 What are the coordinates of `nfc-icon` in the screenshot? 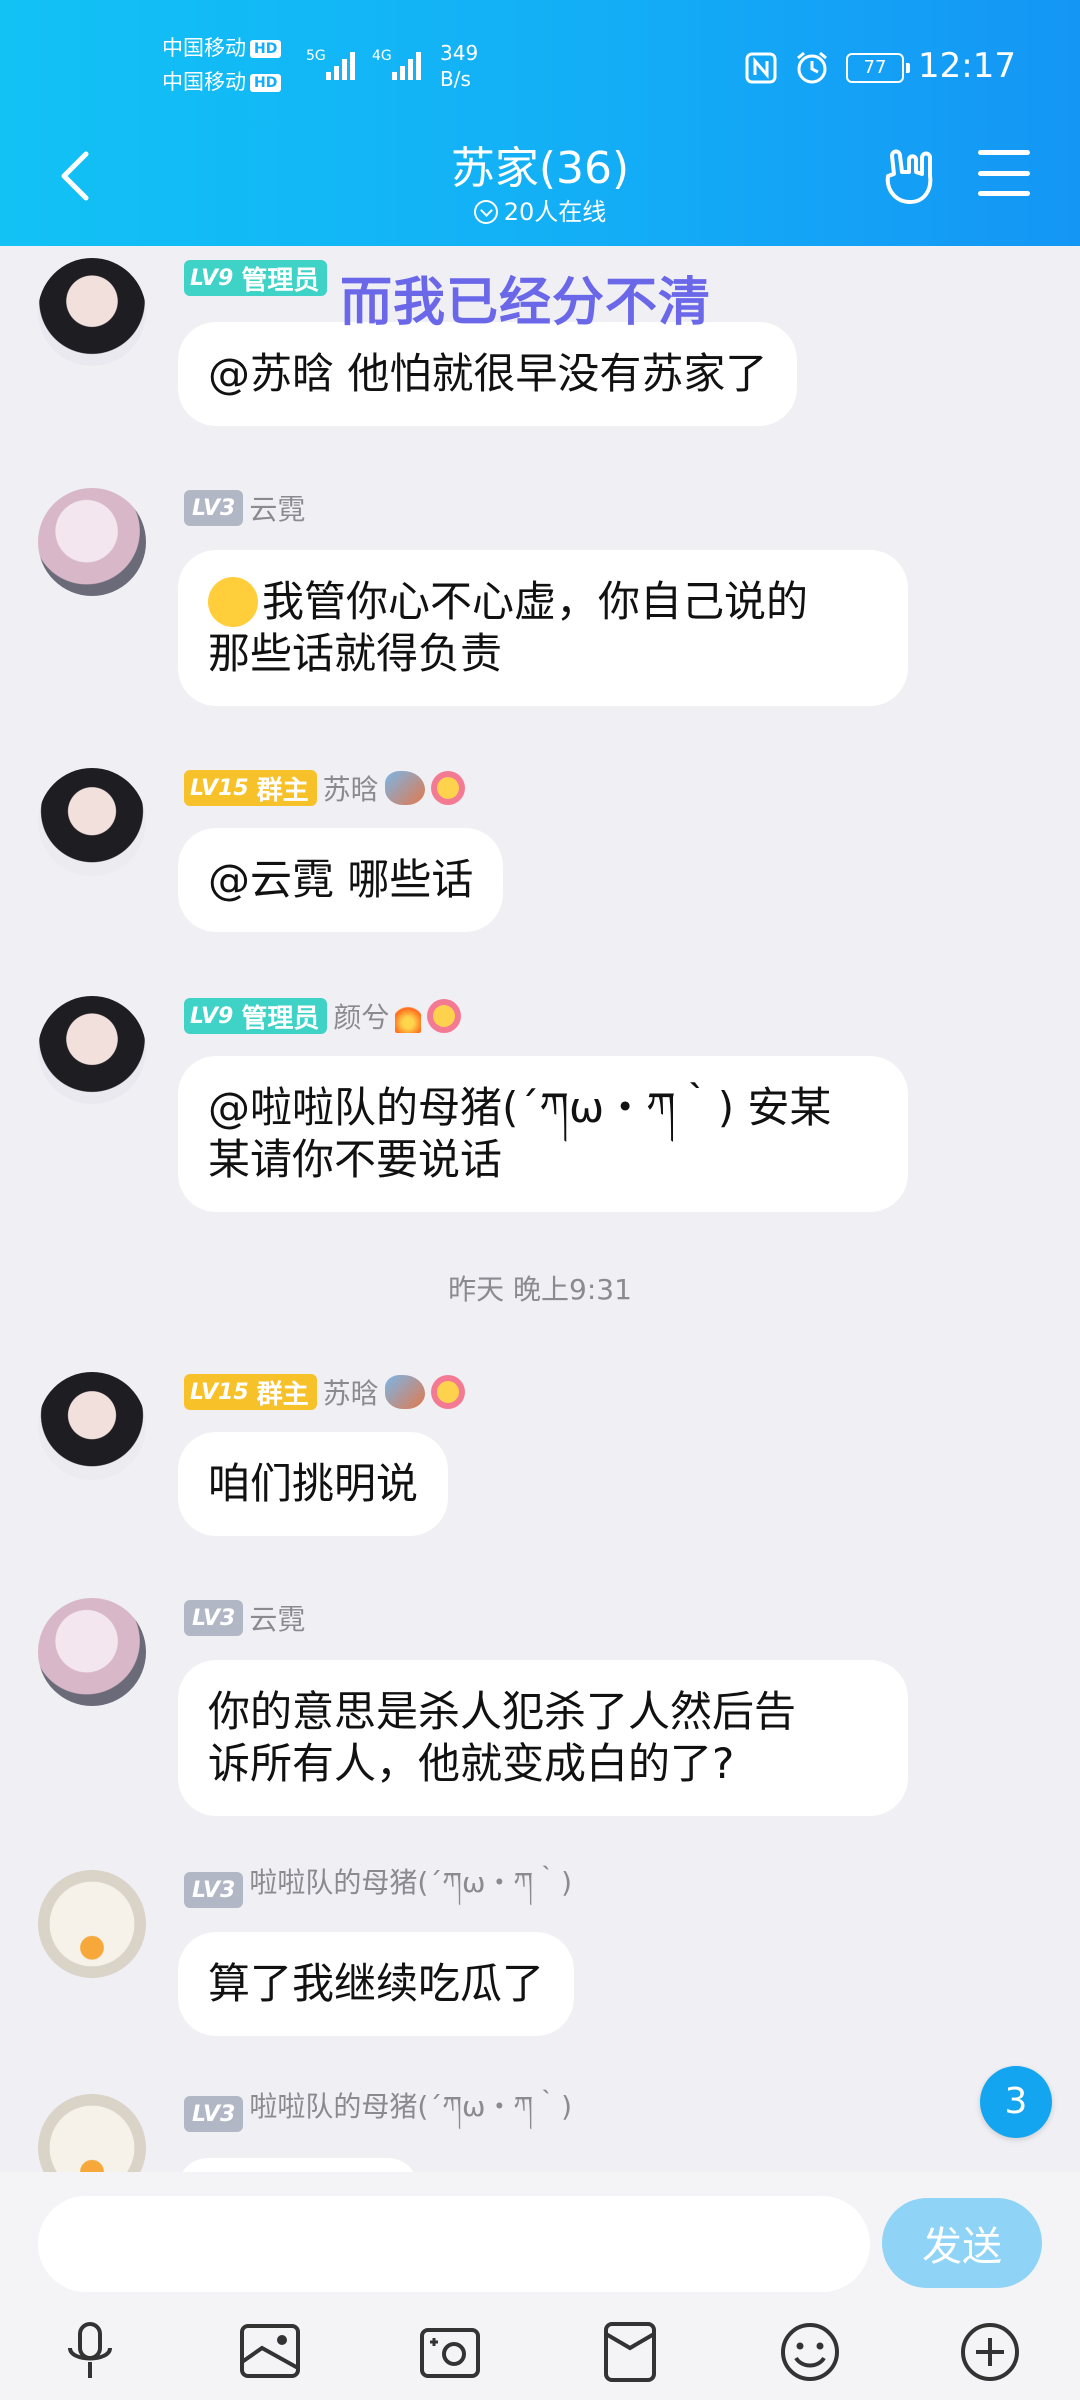 It's located at (761, 68).